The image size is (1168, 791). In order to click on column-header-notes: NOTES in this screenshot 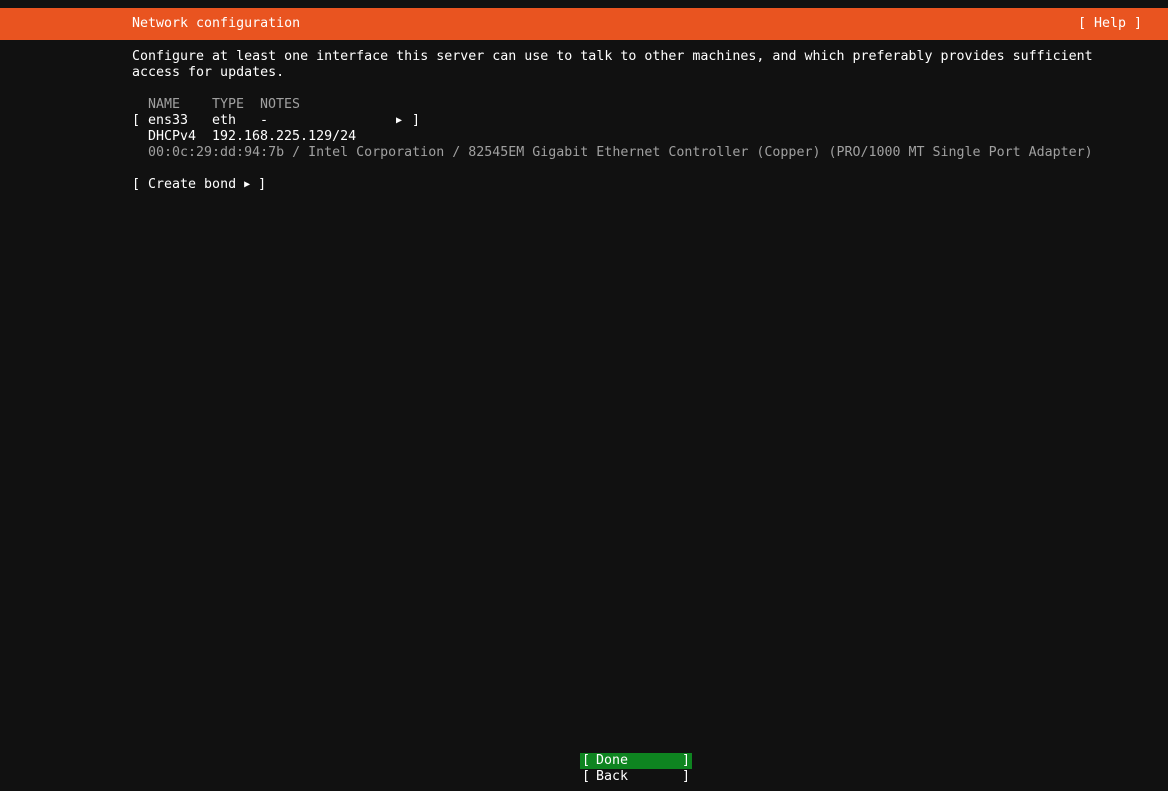, I will do `click(280, 104)`.